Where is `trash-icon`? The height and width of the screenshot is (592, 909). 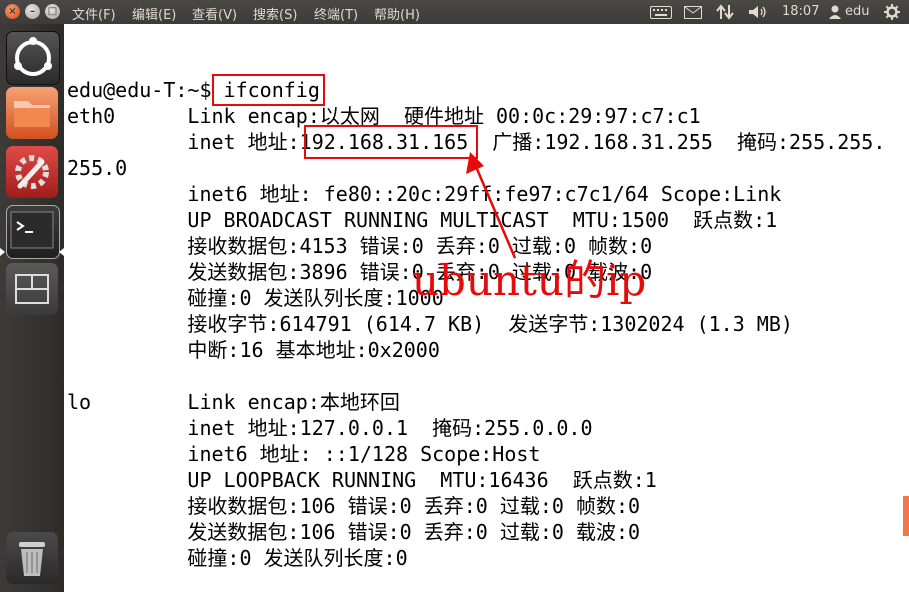 trash-icon is located at coordinates (32, 559).